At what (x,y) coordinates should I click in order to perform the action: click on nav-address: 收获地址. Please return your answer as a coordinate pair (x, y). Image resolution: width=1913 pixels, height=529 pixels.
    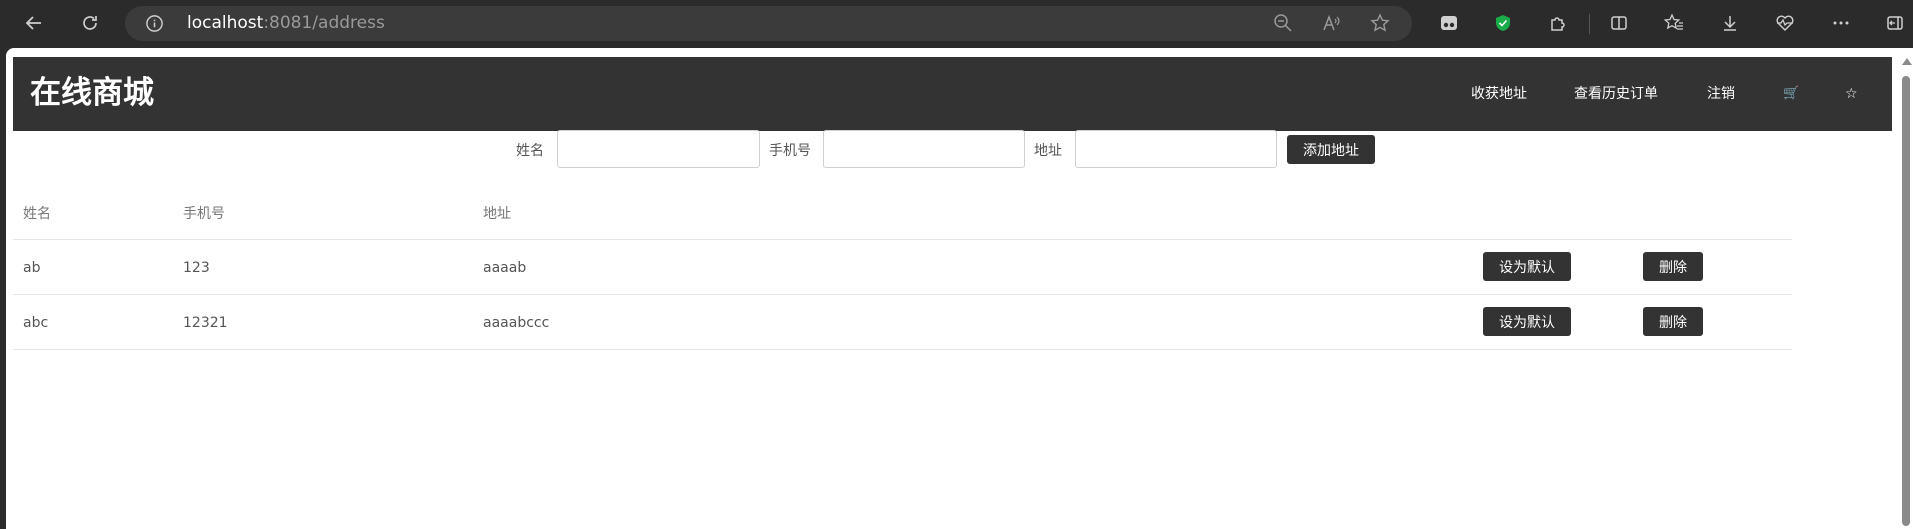
    Looking at the image, I should click on (1499, 94).